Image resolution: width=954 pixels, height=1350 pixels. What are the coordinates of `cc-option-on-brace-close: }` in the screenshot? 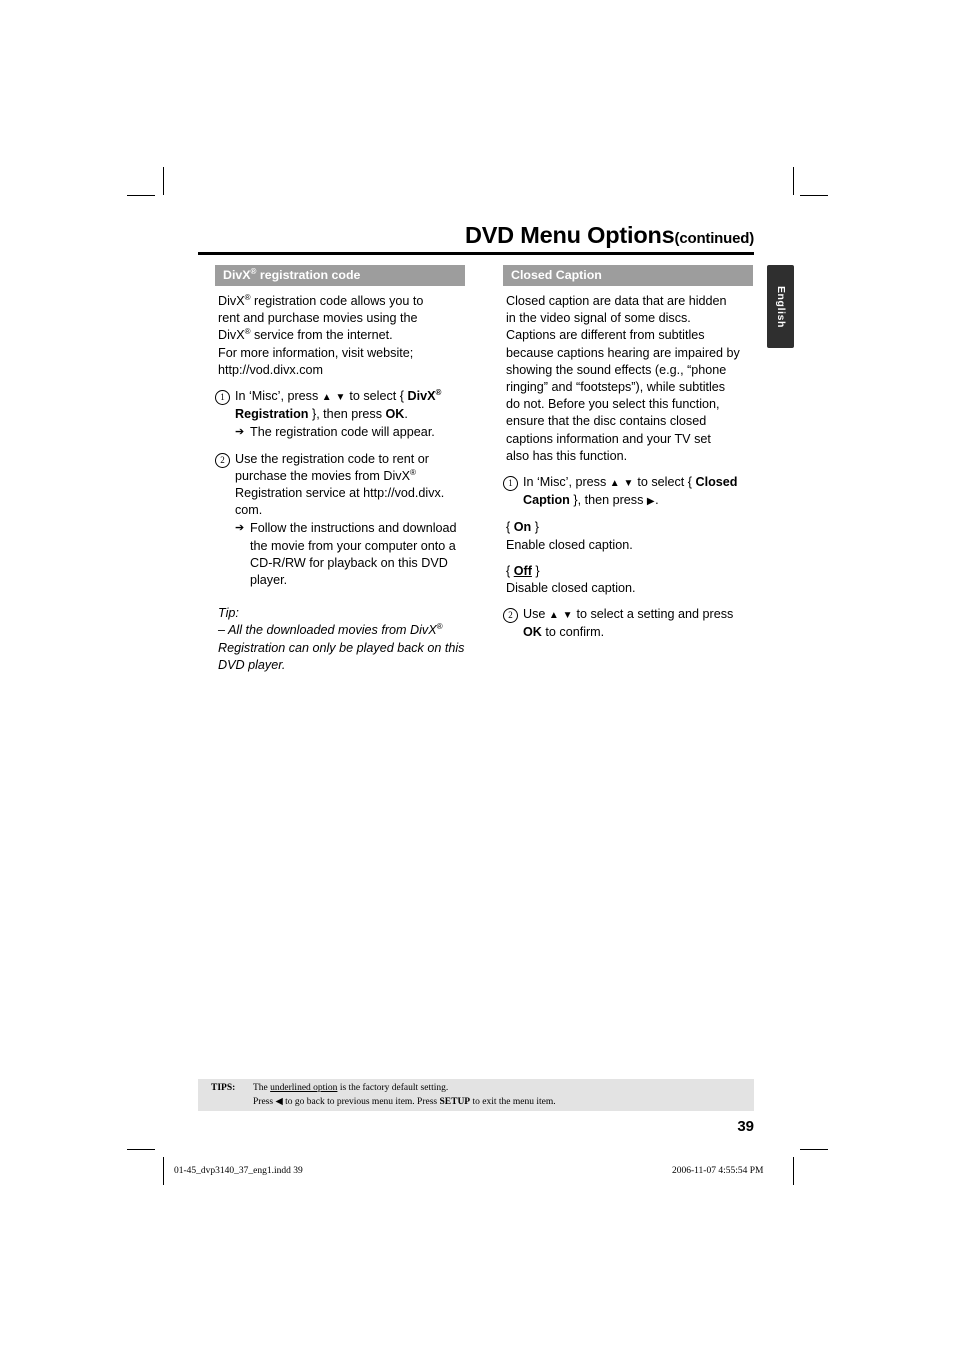 It's located at (535, 527).